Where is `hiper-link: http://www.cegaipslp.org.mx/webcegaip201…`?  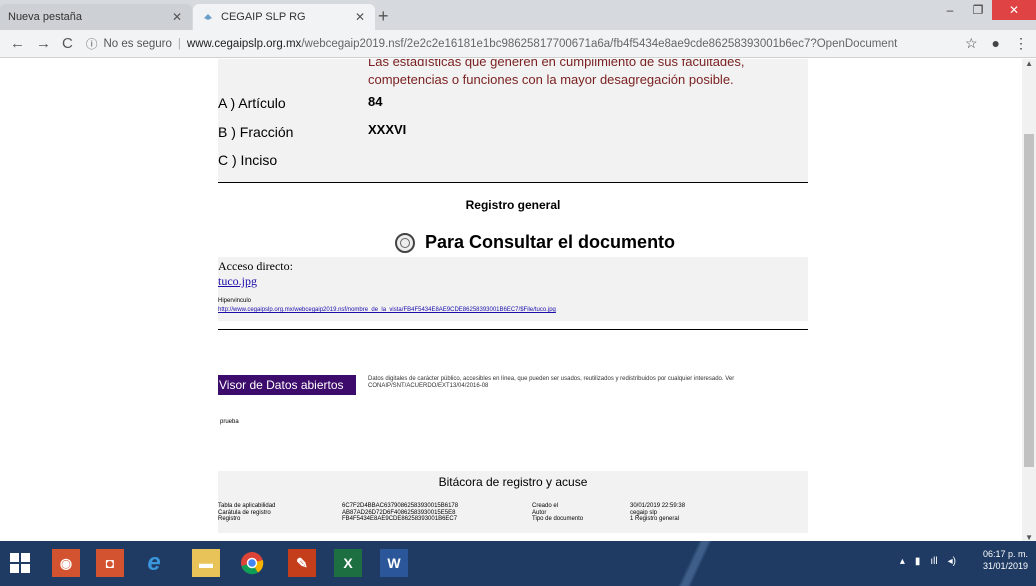
hiper-link: http://www.cegaipslp.org.mx/webcegaip201… is located at coordinates (387, 310).